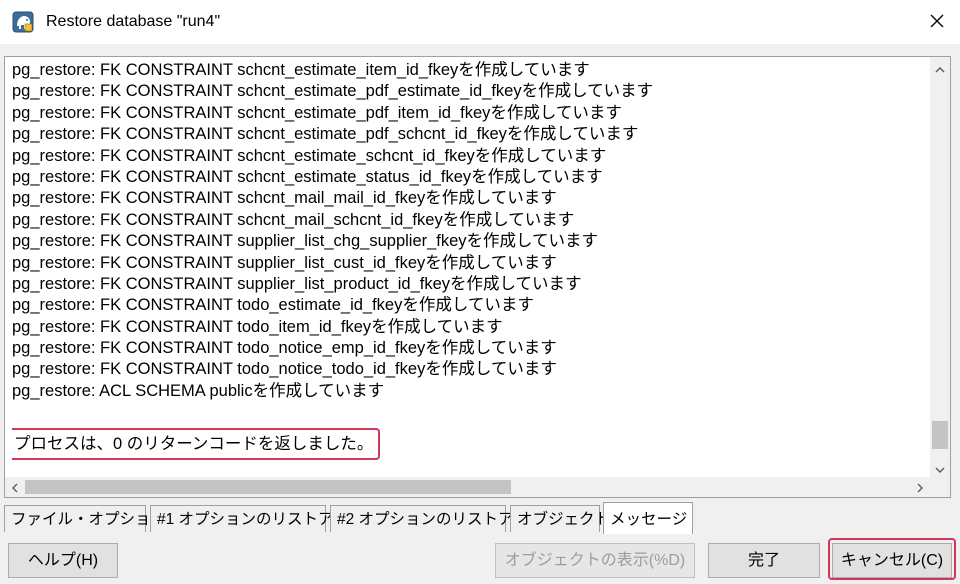 The width and height of the screenshot is (960, 584). What do you see at coordinates (63, 560) in the screenshot?
I see `help-button: ヘルプ(H)` at bounding box center [63, 560].